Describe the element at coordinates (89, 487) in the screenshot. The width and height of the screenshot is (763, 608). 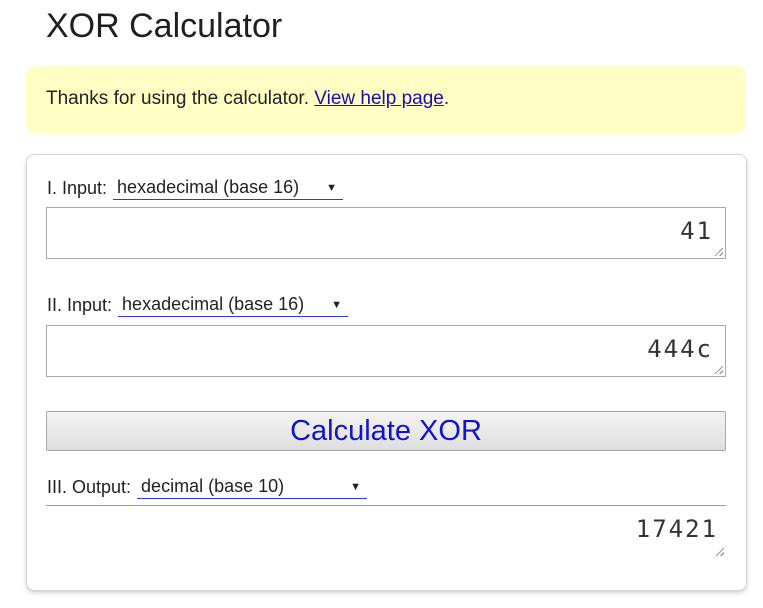
I see `output-label: III. Output:` at that location.